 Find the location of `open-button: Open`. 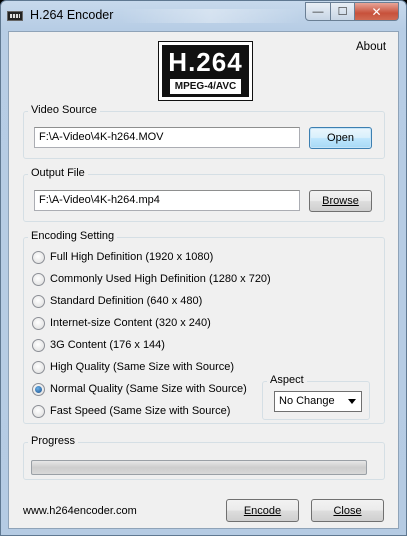

open-button: Open is located at coordinates (340, 138).